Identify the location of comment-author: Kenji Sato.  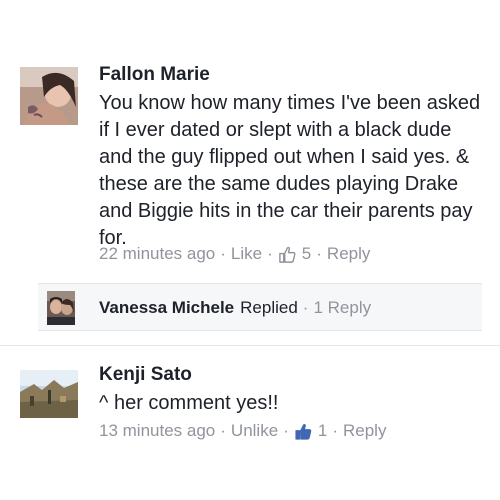
(145, 375).